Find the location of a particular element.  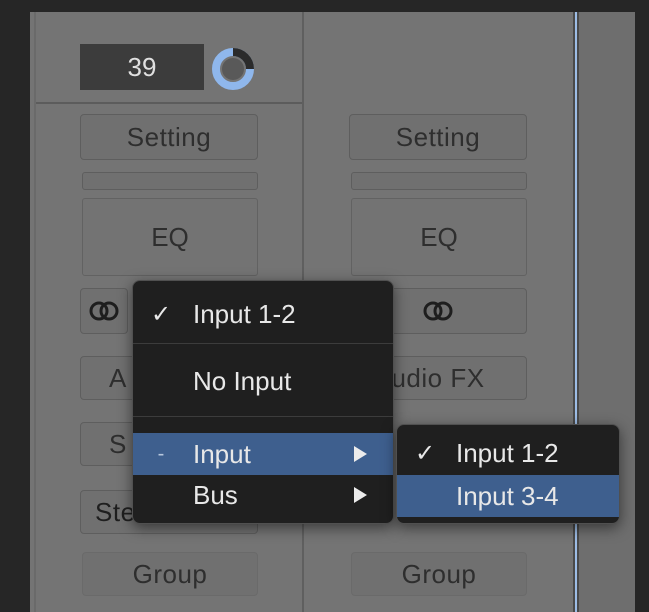

menu-item-bus: Bus is located at coordinates (263, 495).